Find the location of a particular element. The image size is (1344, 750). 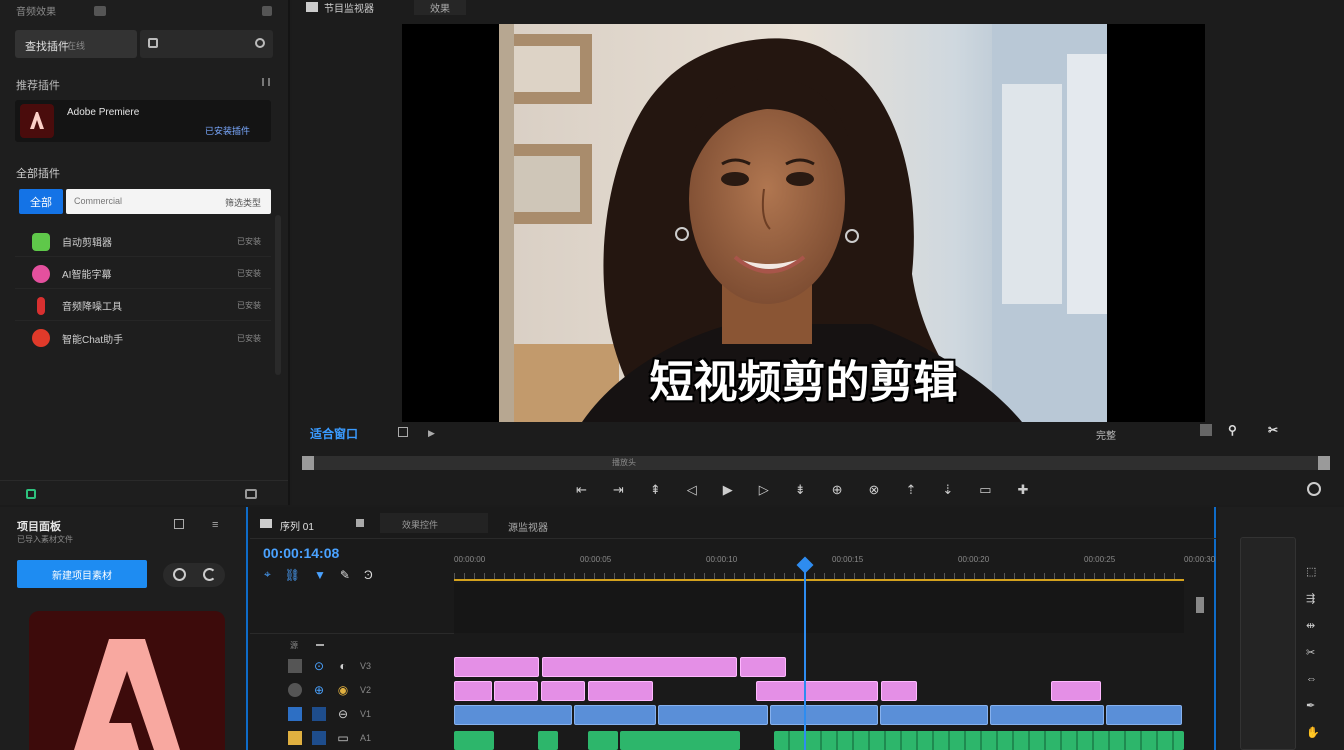

scrollbar is located at coordinates (278, 295).